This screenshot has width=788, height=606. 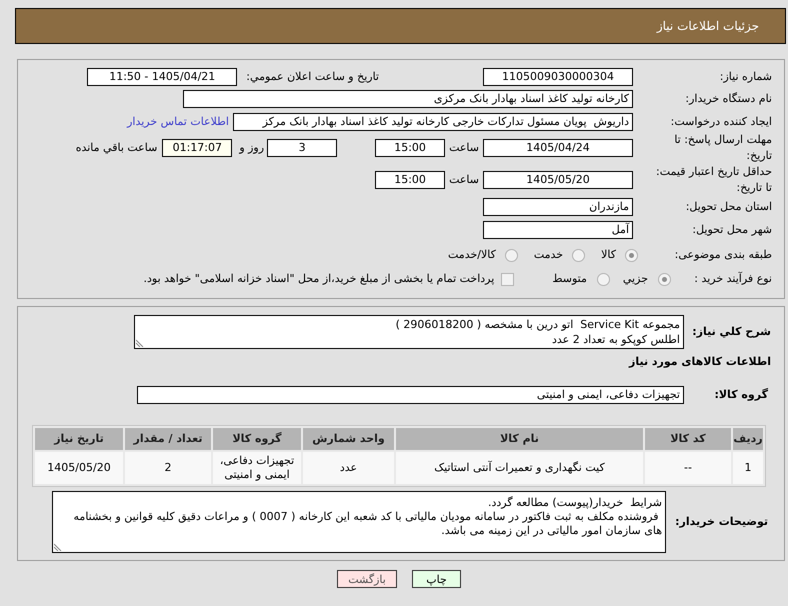 What do you see at coordinates (410, 395) in the screenshot?
I see `goods-group-field: تجهیزات دفاعی، ایمنی و امنیتی` at bounding box center [410, 395].